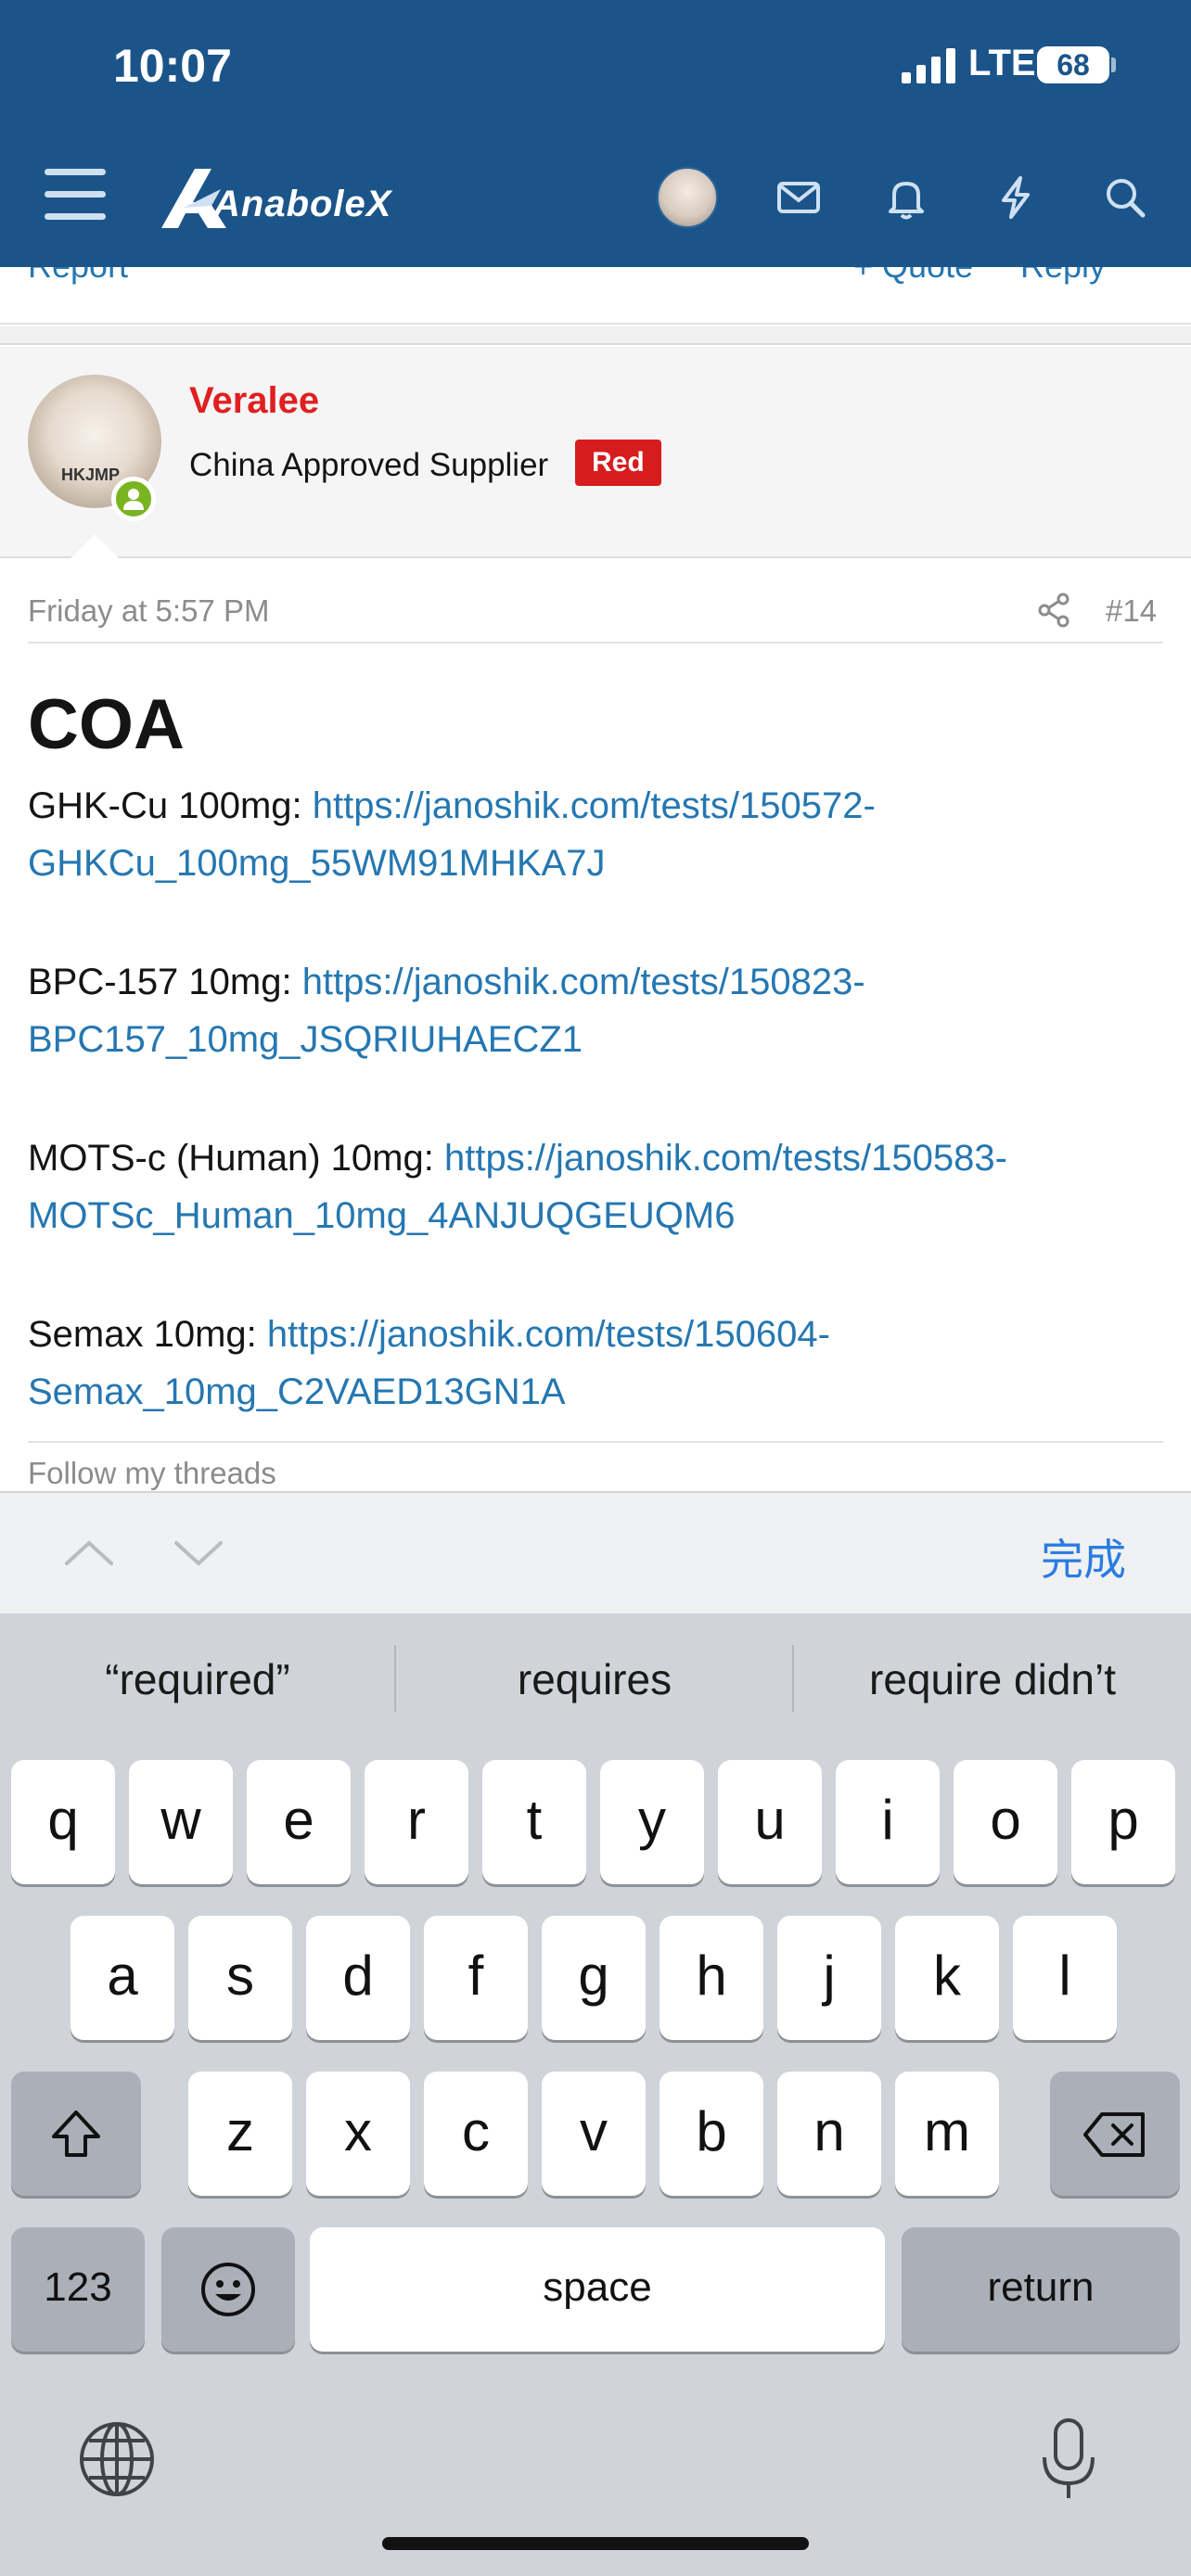 This screenshot has height=2576, width=1191. What do you see at coordinates (78, 276) in the screenshot?
I see `report-link: Report` at bounding box center [78, 276].